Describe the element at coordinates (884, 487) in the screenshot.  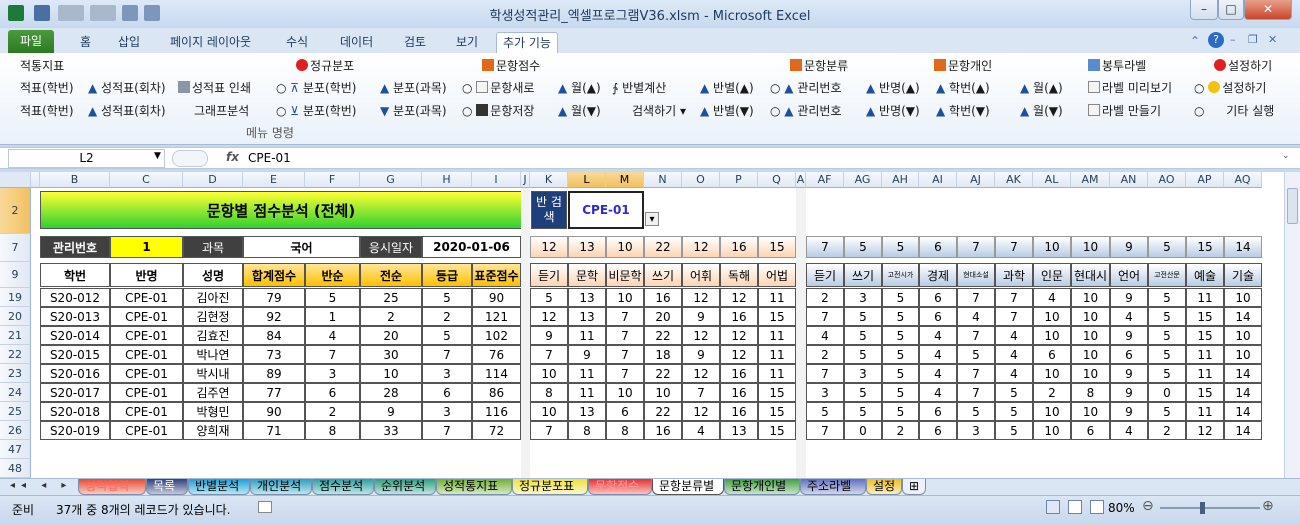
I see `sheet-tab: 설정` at that location.